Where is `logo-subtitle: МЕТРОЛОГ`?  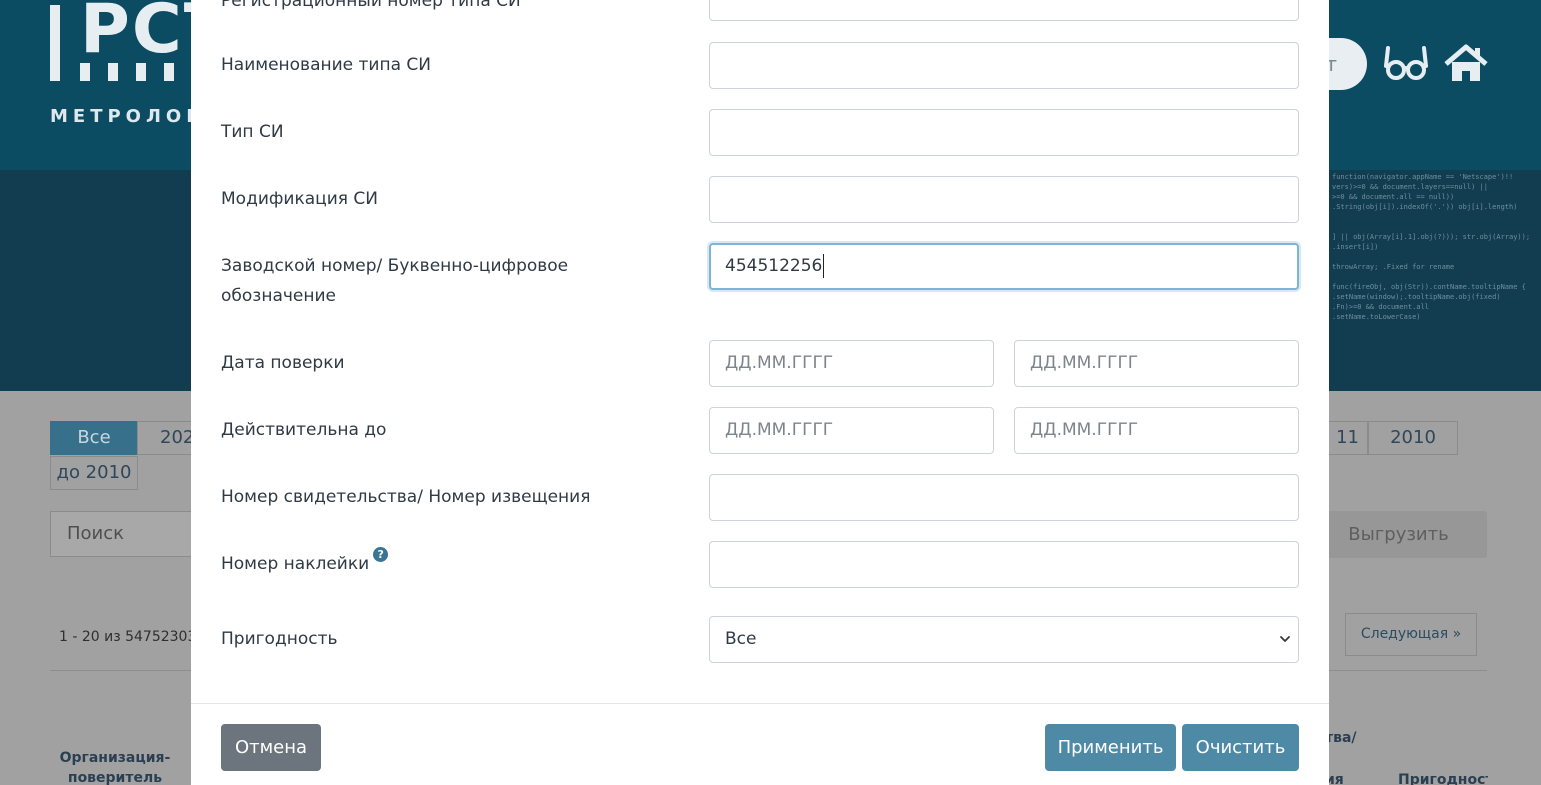
logo-subtitle: МЕТРОЛОГ is located at coordinates (126, 116).